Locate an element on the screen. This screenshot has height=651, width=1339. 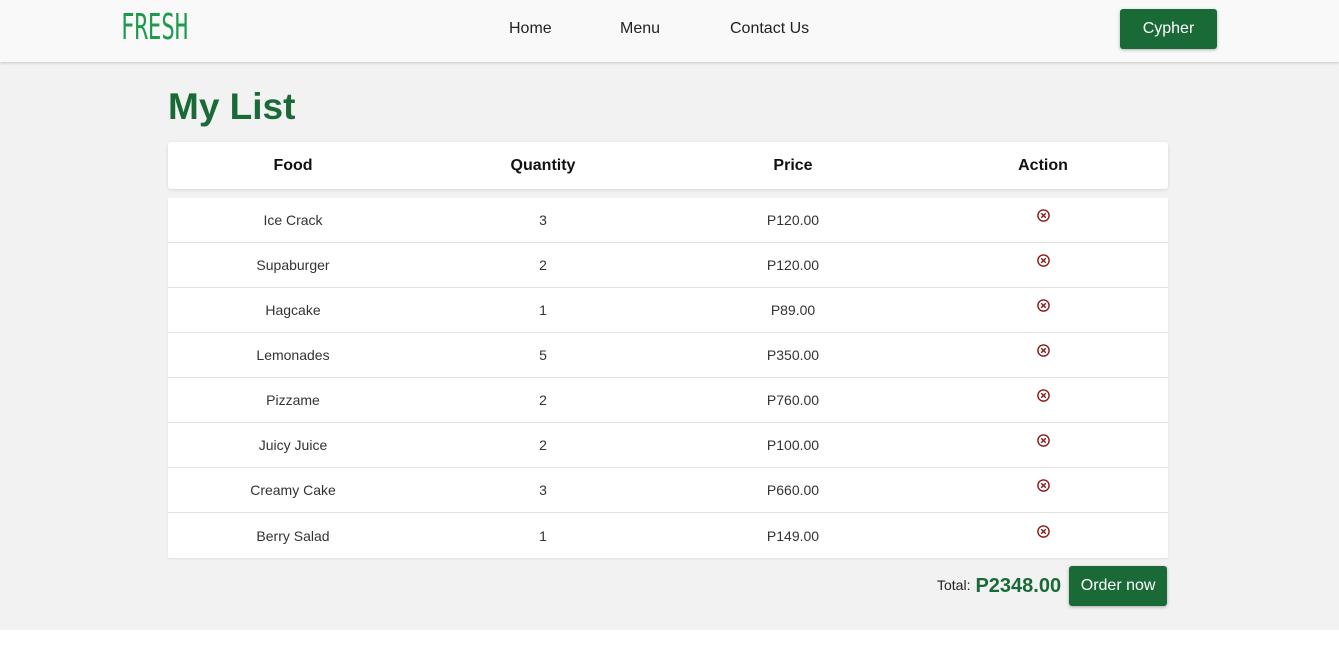
price-cell: P149.00 is located at coordinates (793, 535).